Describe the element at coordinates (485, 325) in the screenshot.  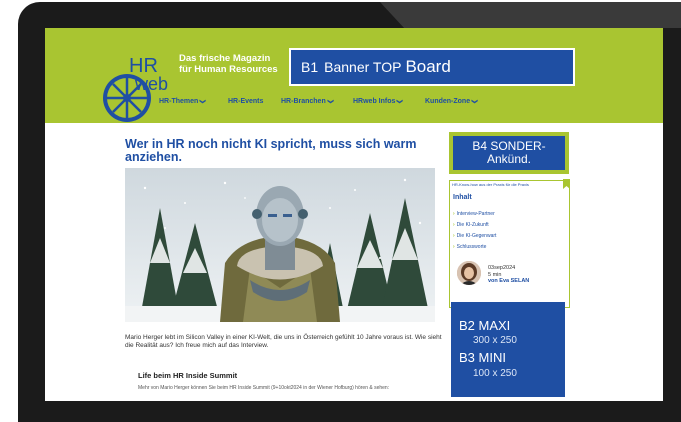
I see `b2-maxi-label: B2 MAXI` at that location.